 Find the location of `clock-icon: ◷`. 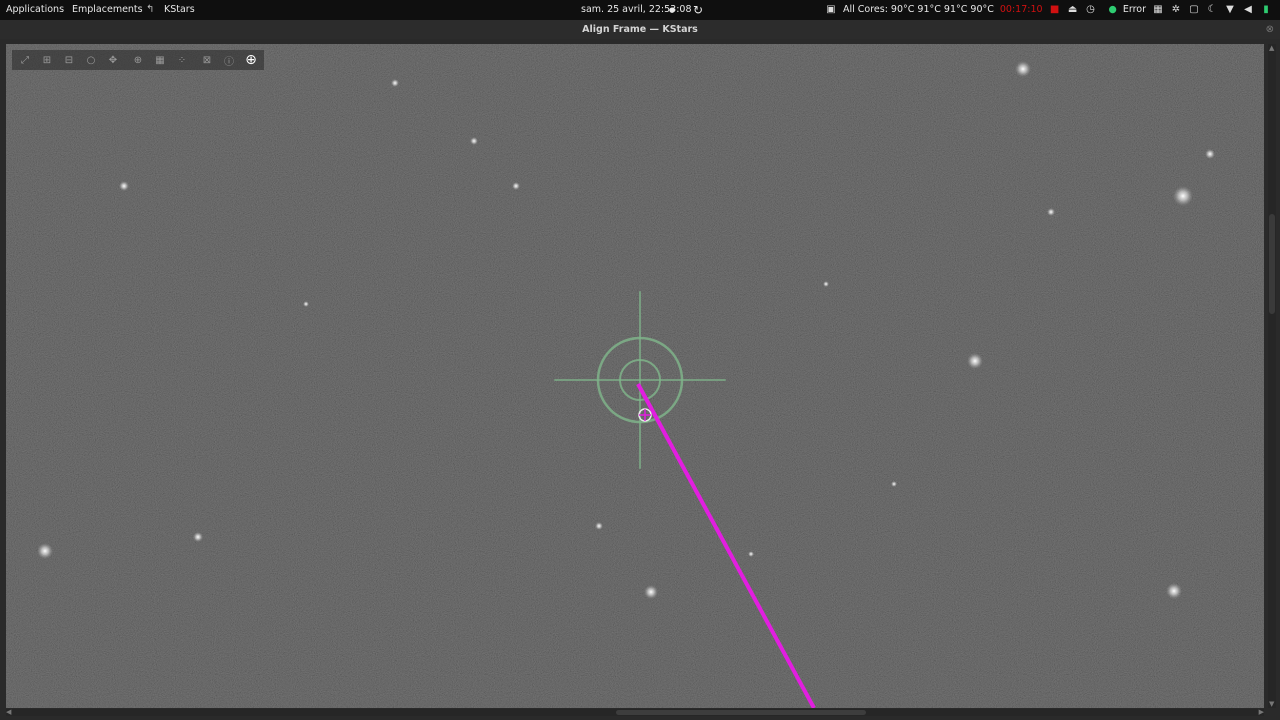

clock-icon: ◷ is located at coordinates (1091, 10).